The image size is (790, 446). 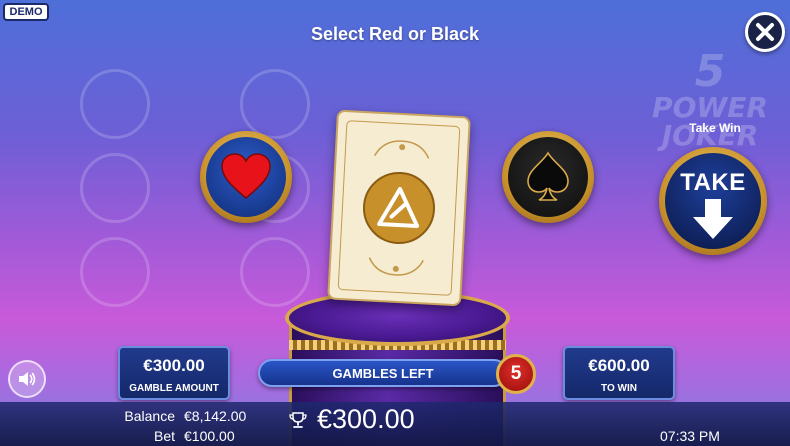 I want to click on clock-time: 07:33 PM, so click(x=690, y=436).